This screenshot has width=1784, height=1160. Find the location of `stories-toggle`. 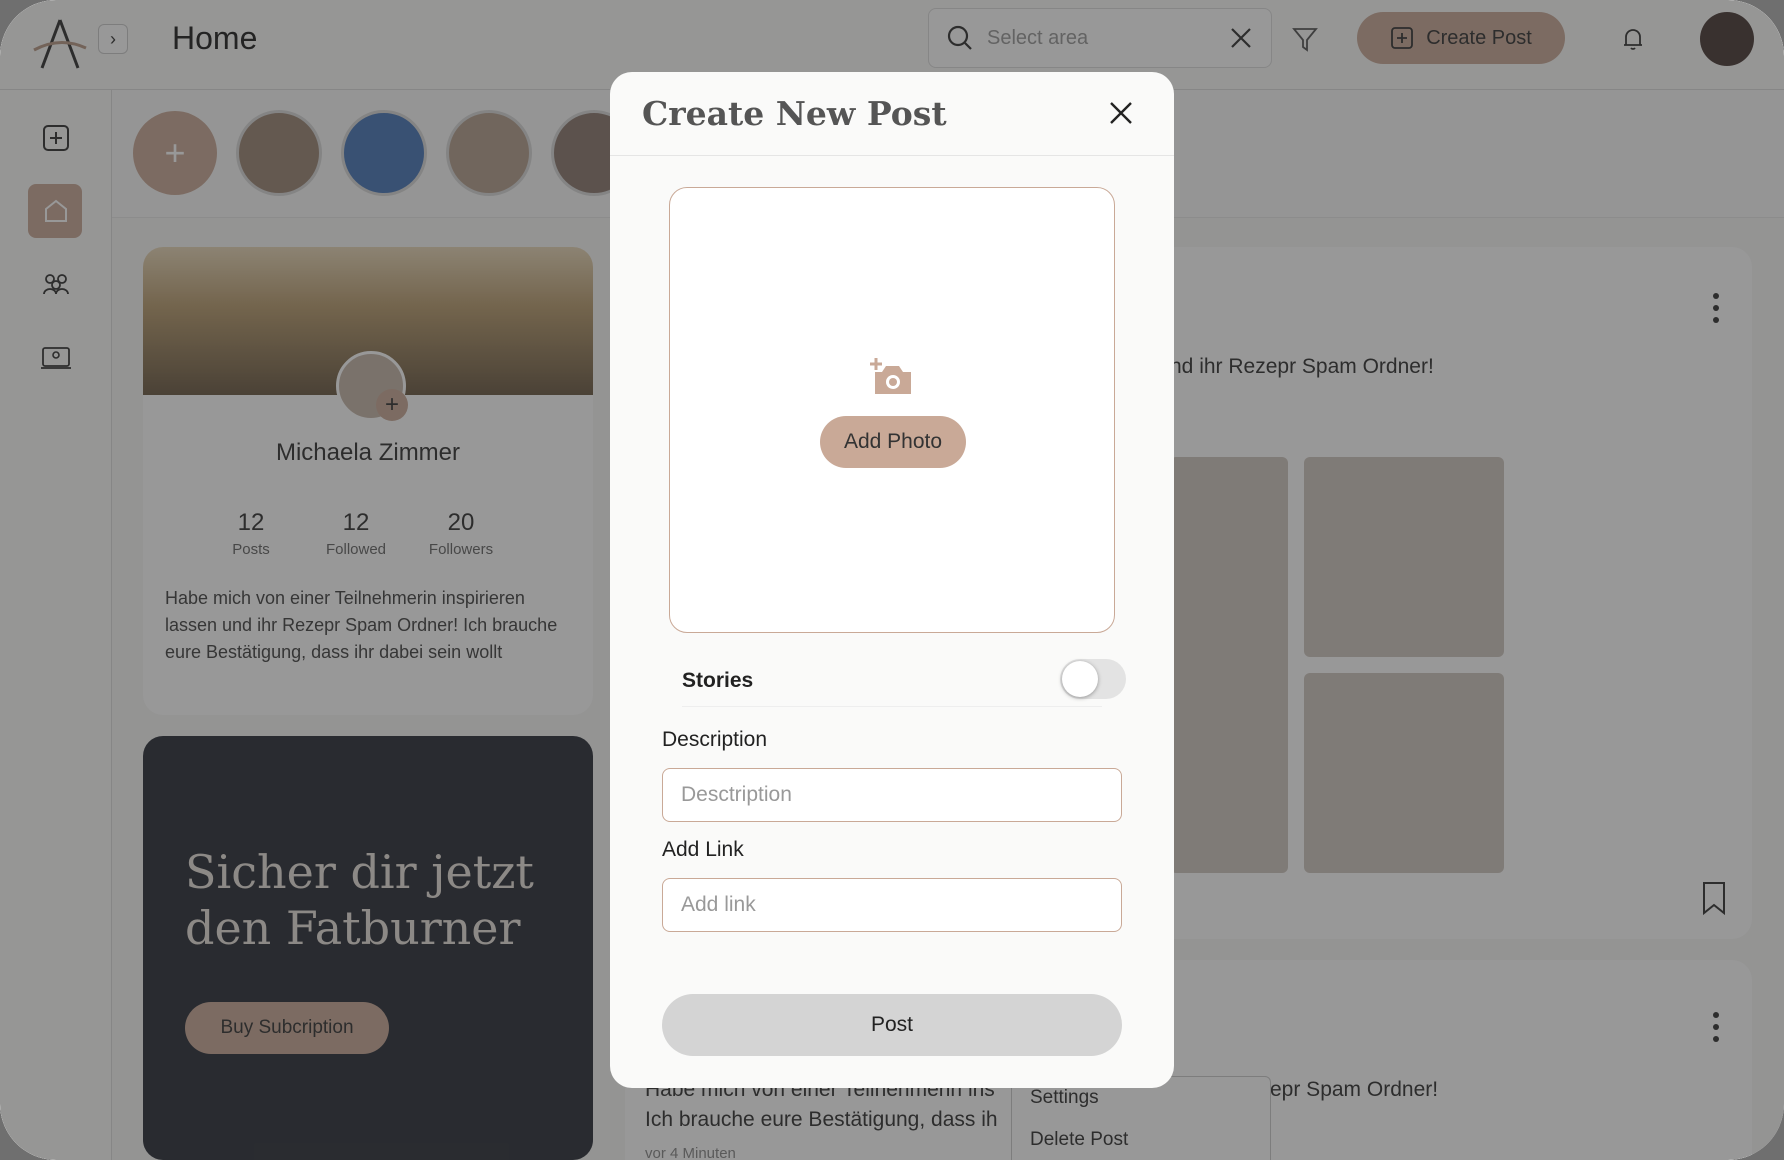

stories-toggle is located at coordinates (1093, 679).